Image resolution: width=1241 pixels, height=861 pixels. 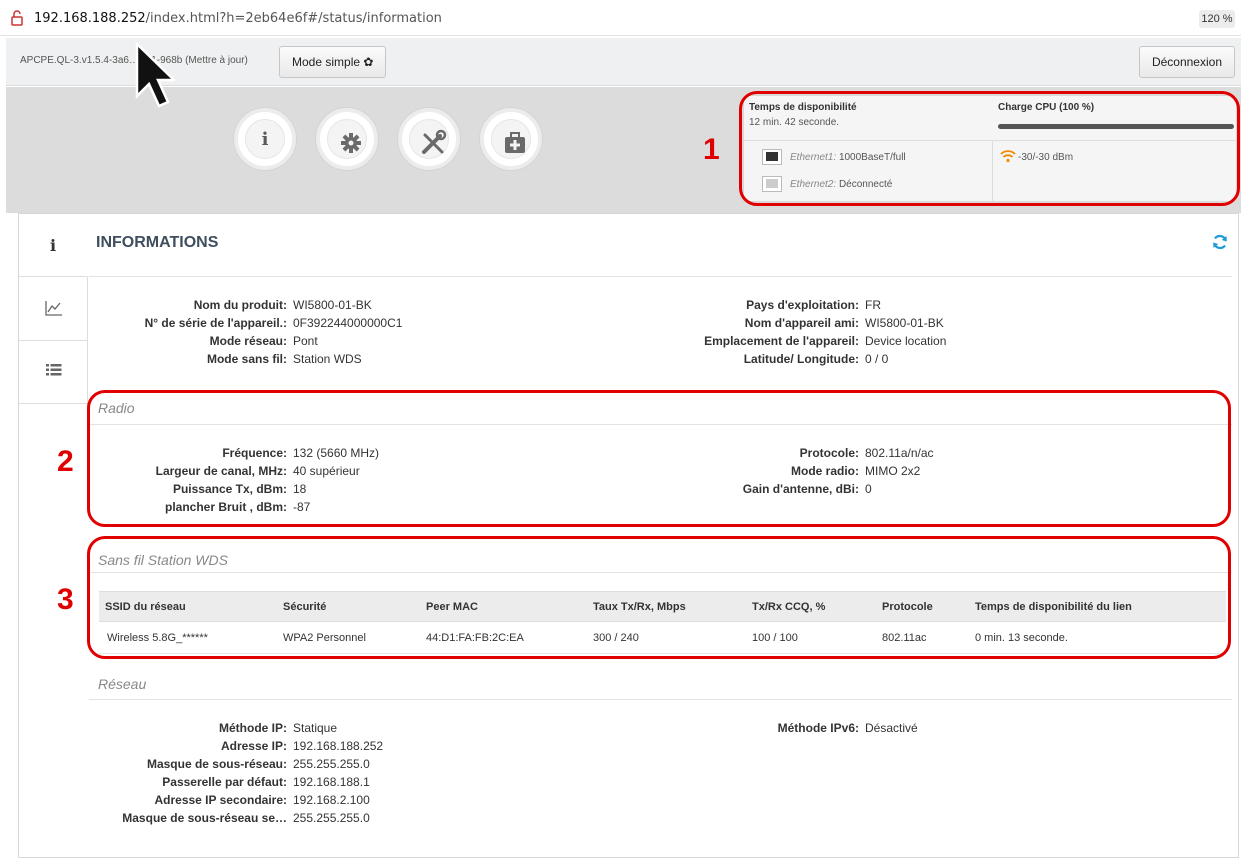 What do you see at coordinates (253, 746) in the screenshot?
I see `field-label: Adresse IP:` at bounding box center [253, 746].